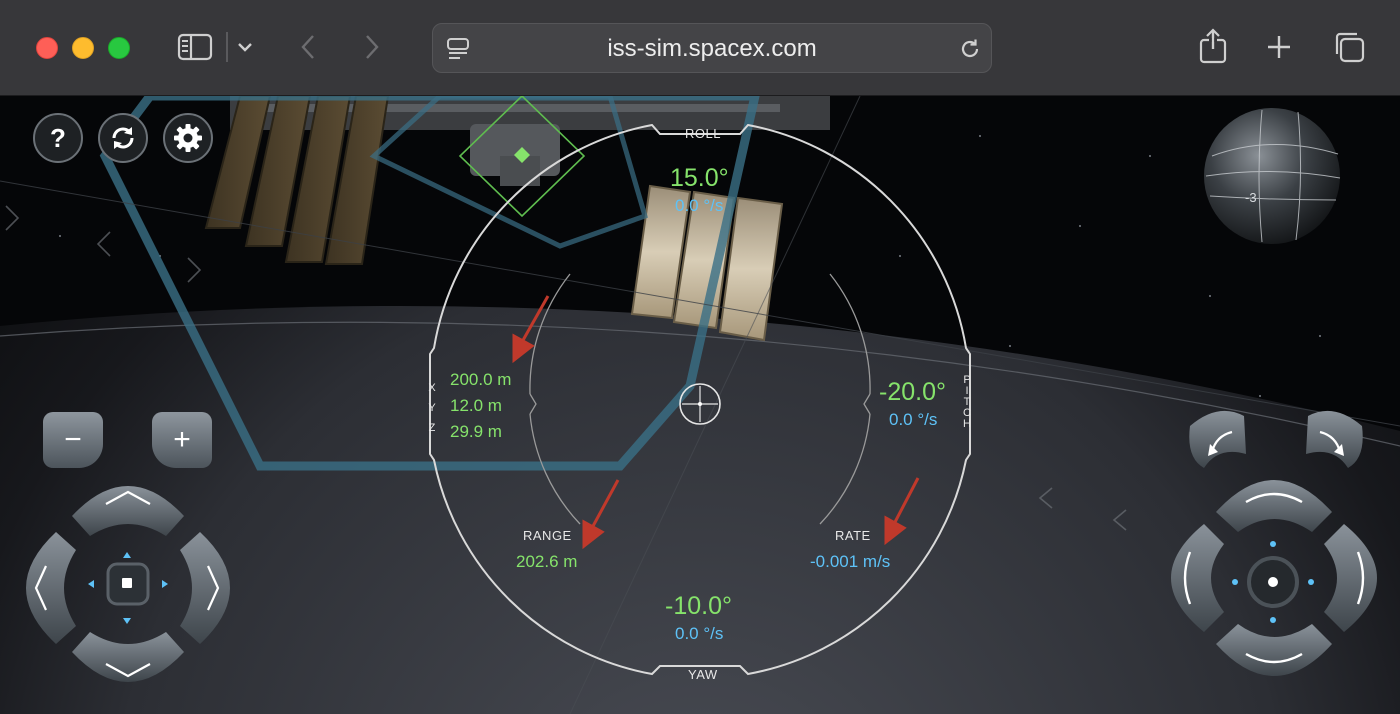 The width and height of the screenshot is (1400, 714). What do you see at coordinates (1273, 582) in the screenshot?
I see `rotation-center-icon` at bounding box center [1273, 582].